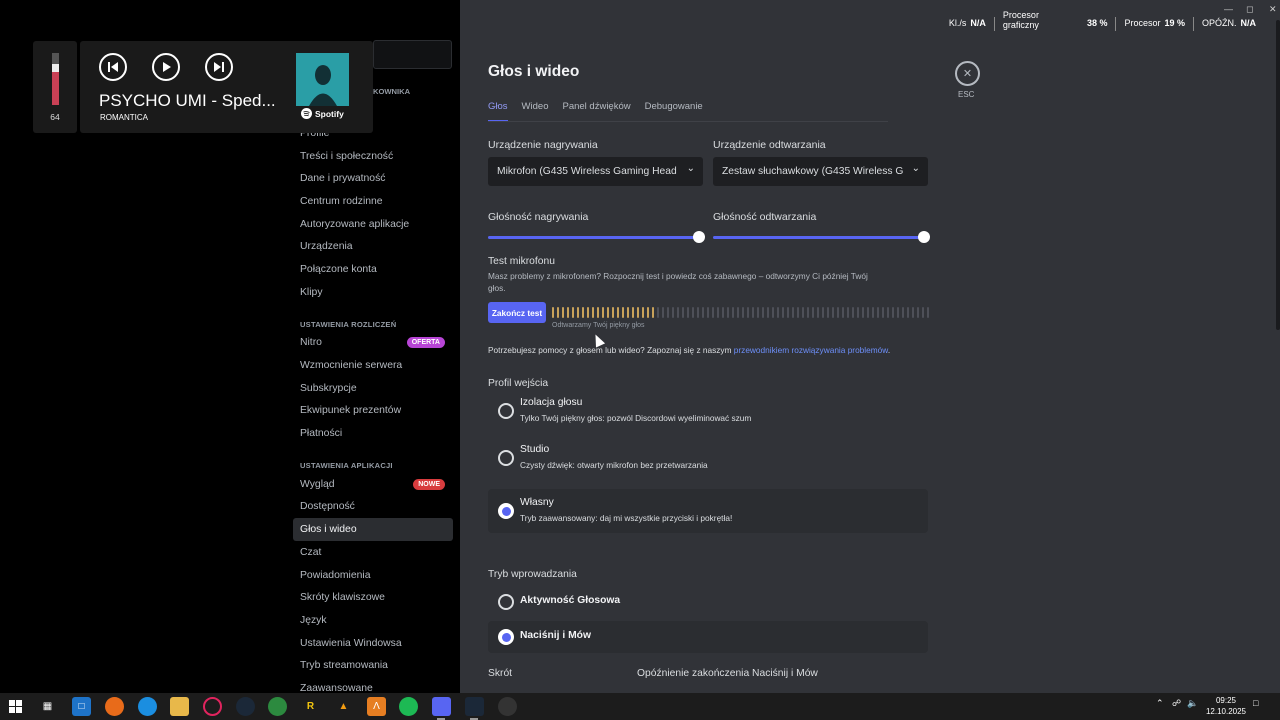 This screenshot has width=1280, height=720. I want to click on meter-caption: Odtwarzamy Twój piękny głos, so click(598, 325).